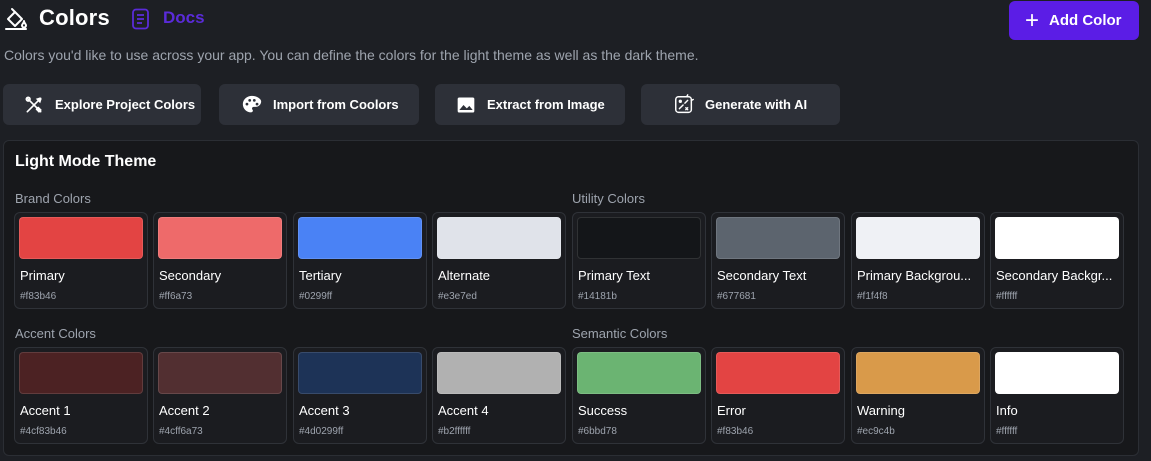  I want to click on docs-link: Docs, so click(184, 18).